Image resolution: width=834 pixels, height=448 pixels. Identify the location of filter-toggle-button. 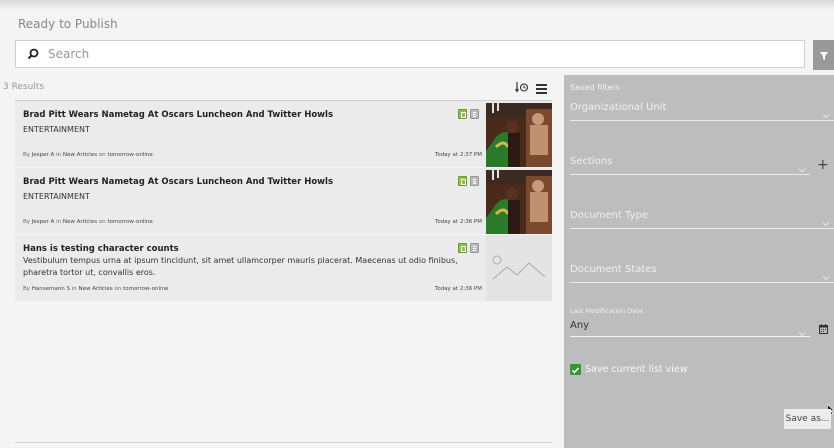
(823, 55).